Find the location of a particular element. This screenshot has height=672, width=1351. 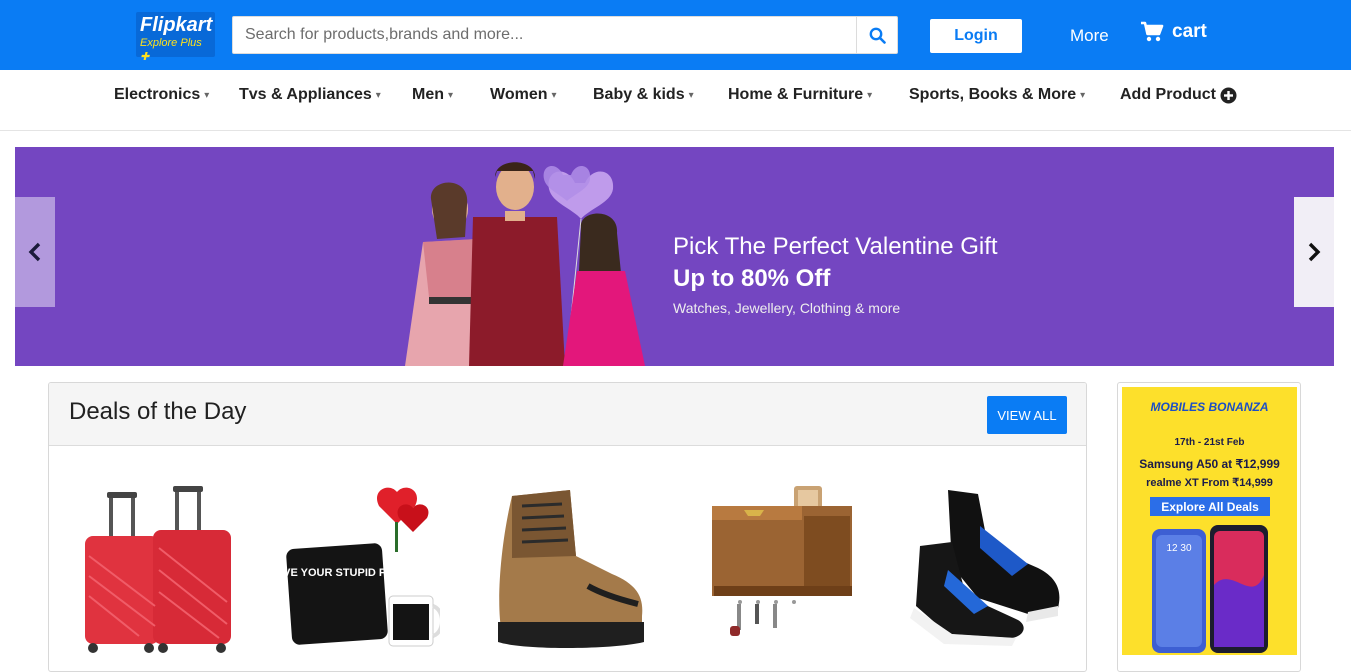

search-bar is located at coordinates (565, 35).